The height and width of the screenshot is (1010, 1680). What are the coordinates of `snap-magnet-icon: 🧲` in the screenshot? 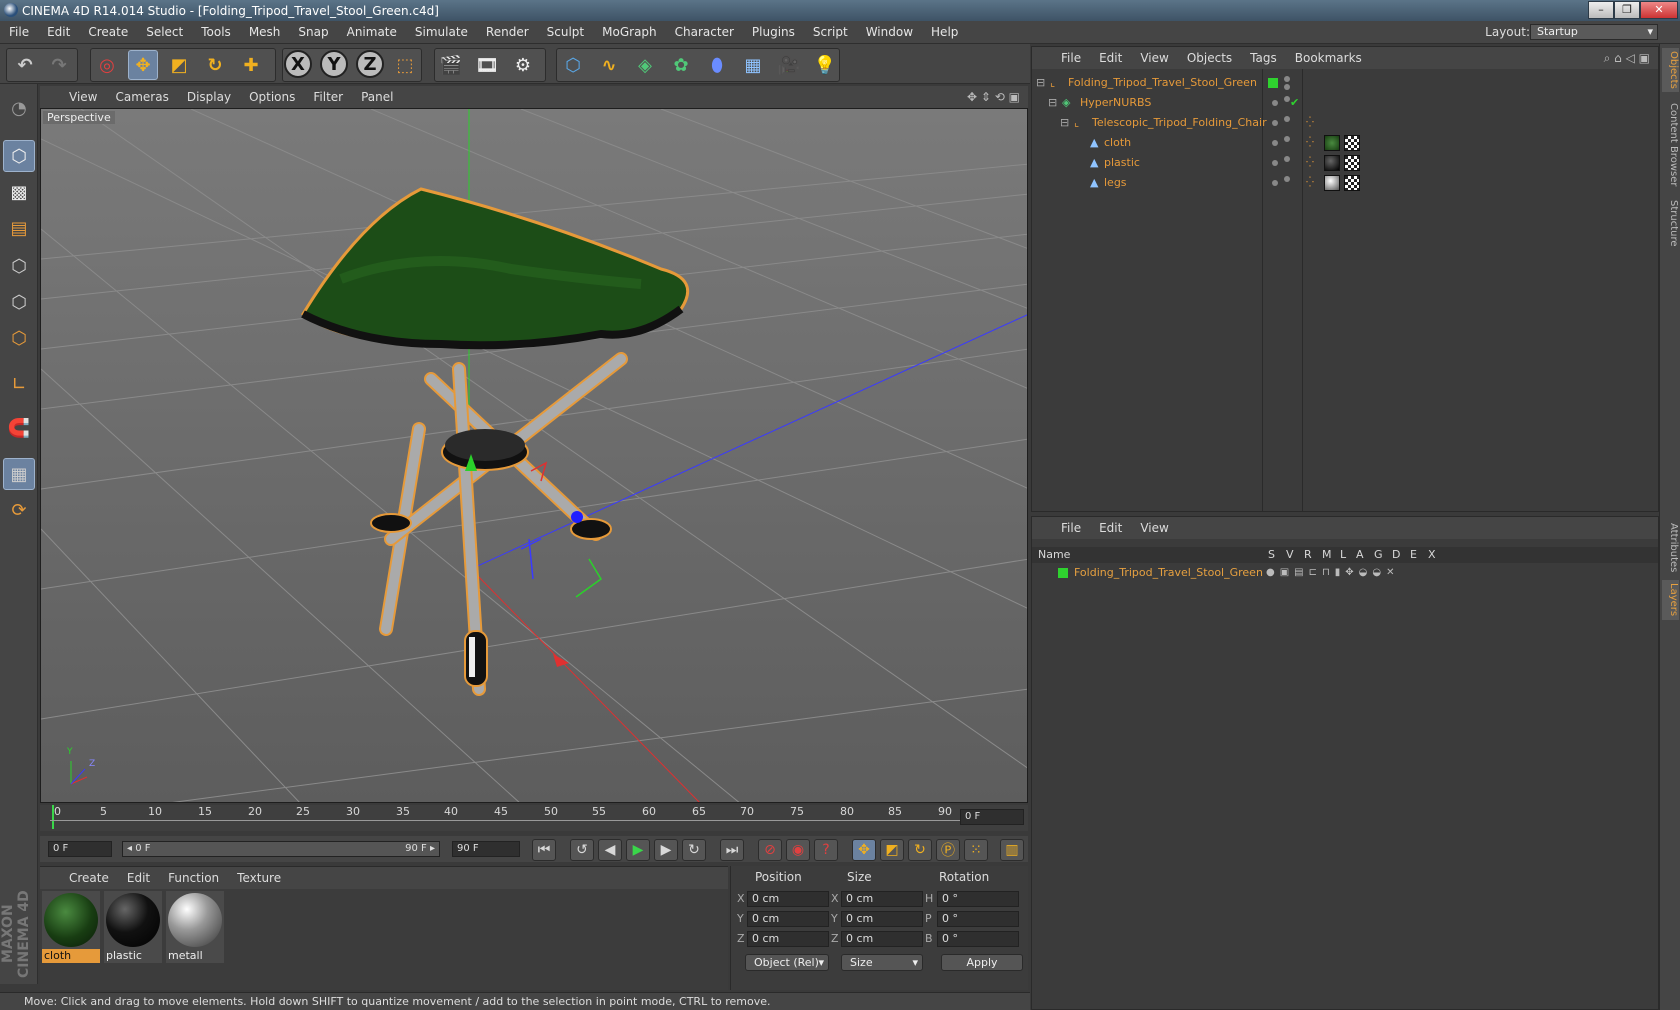 It's located at (19, 428).